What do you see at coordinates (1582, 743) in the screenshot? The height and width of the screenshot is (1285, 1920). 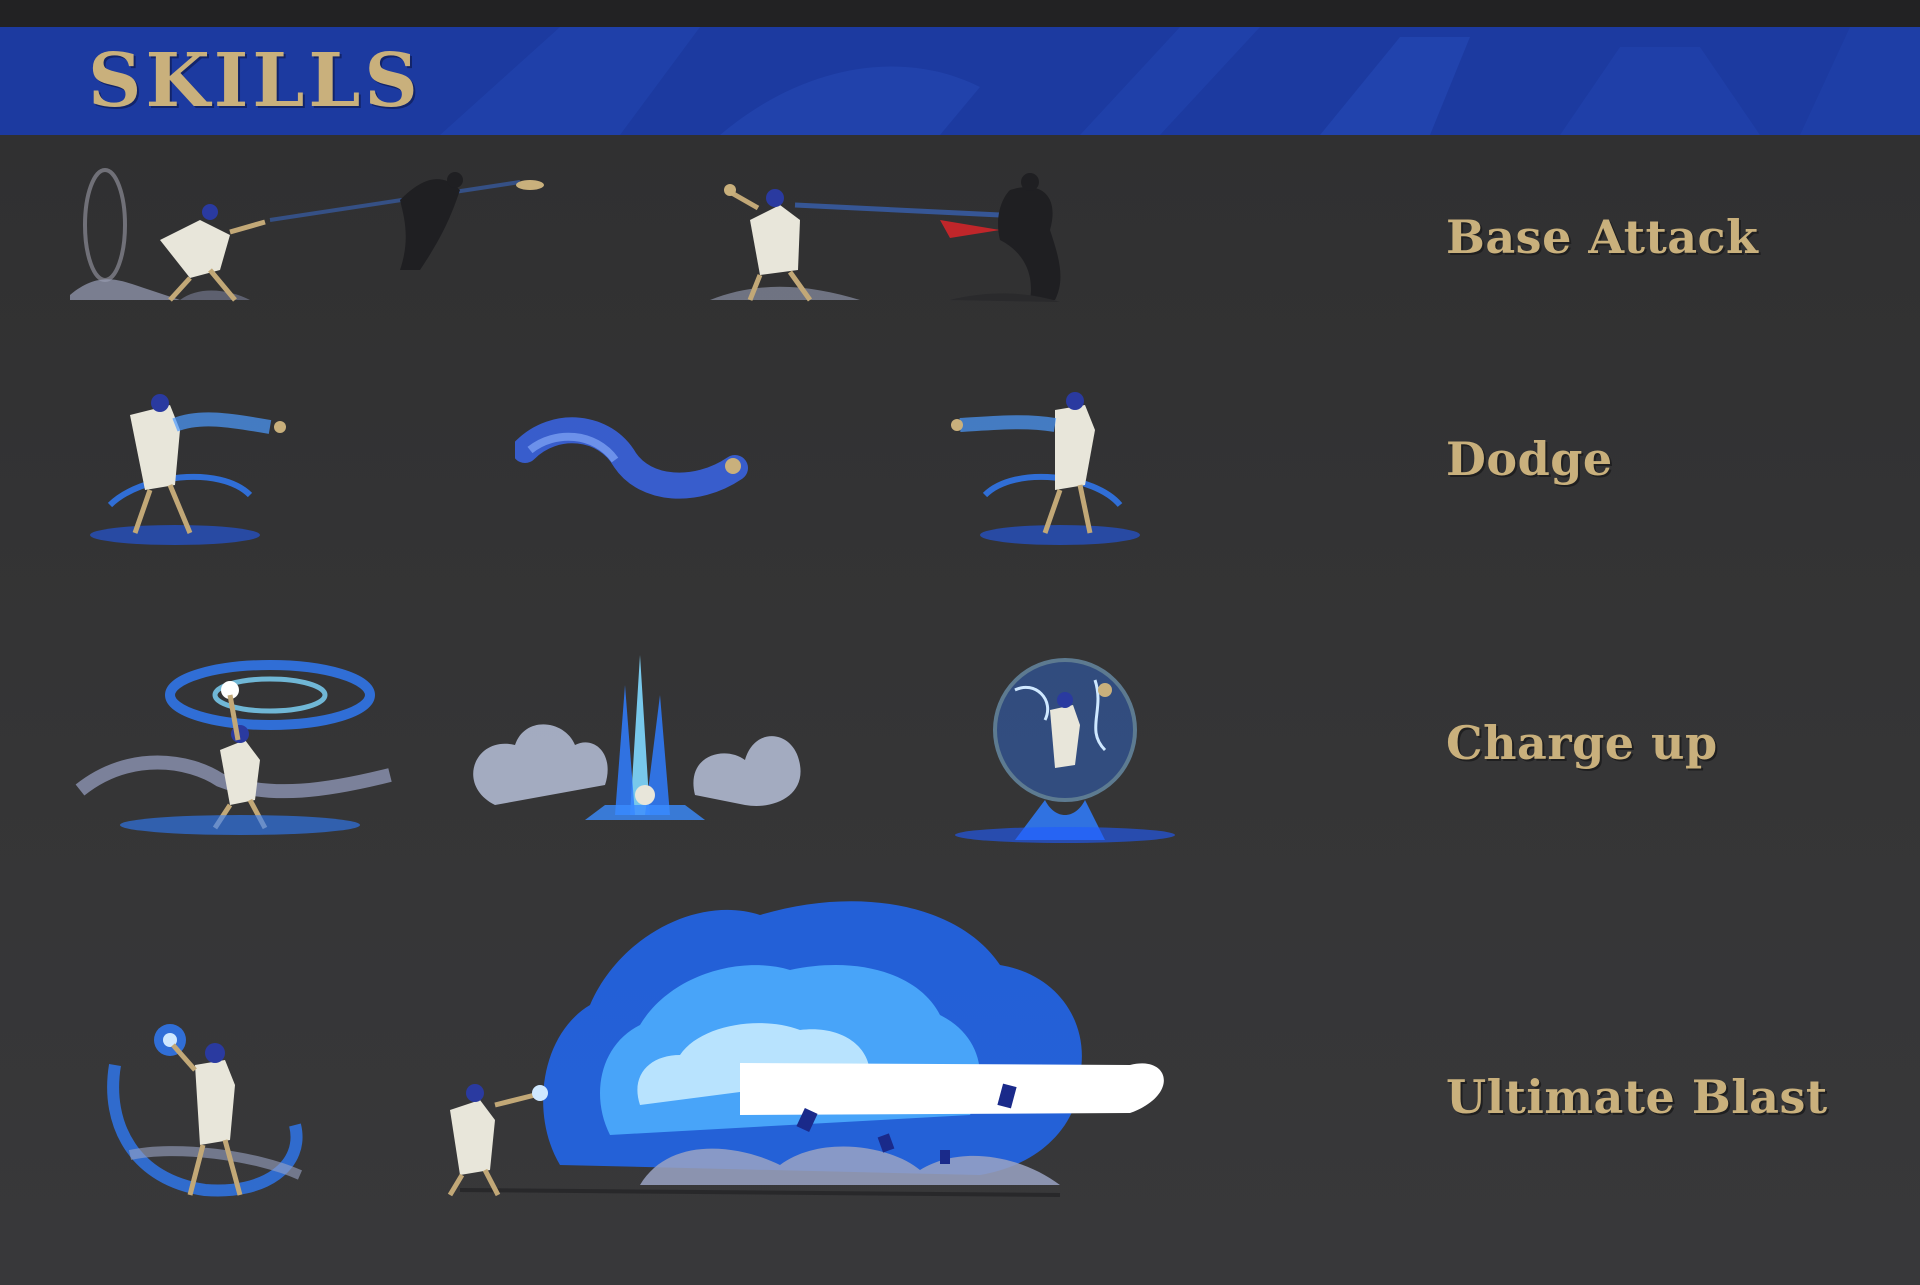 I see `skill-label-charge-up: Charge up` at bounding box center [1582, 743].